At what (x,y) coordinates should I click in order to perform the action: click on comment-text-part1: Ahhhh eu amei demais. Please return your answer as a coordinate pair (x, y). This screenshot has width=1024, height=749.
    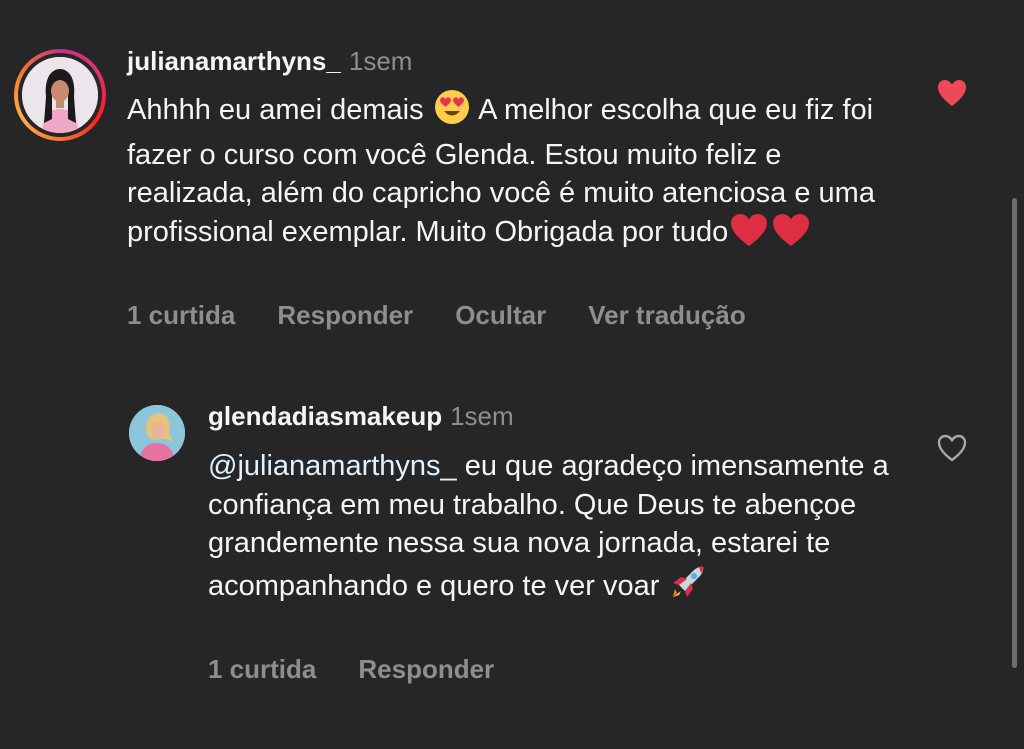
    Looking at the image, I should click on (279, 110).